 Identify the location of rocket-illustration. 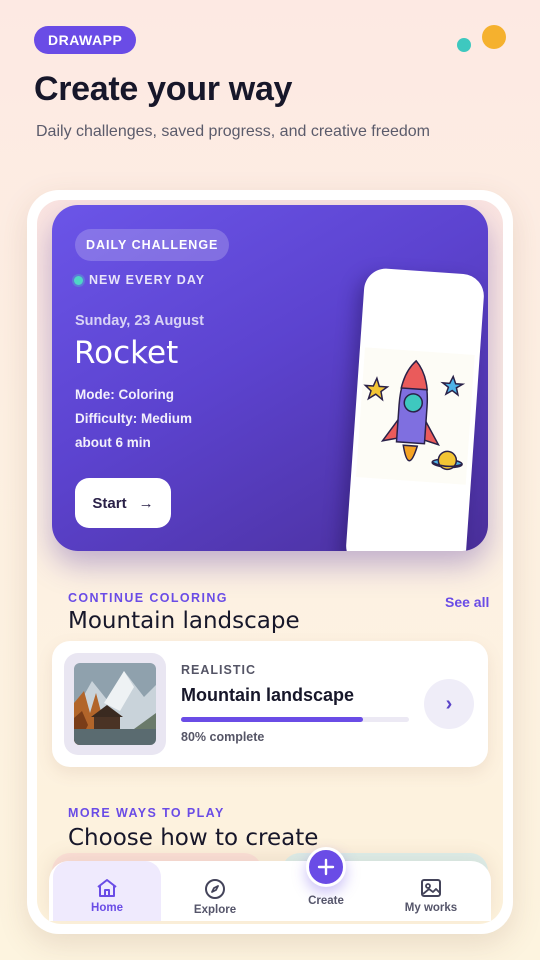
(415, 416).